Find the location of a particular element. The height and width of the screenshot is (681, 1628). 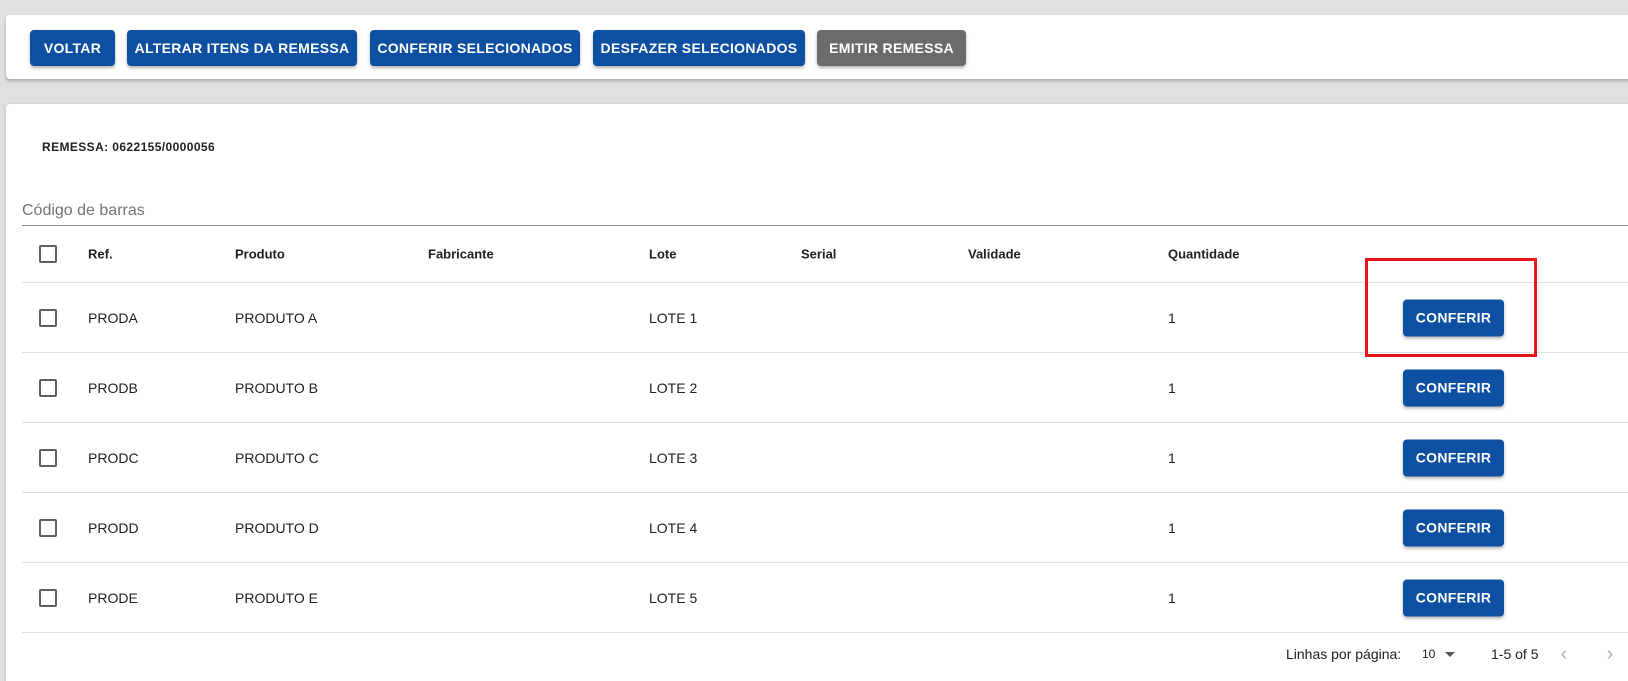

check-selected-button: CONFERIR SELECIONADOS is located at coordinates (475, 48).